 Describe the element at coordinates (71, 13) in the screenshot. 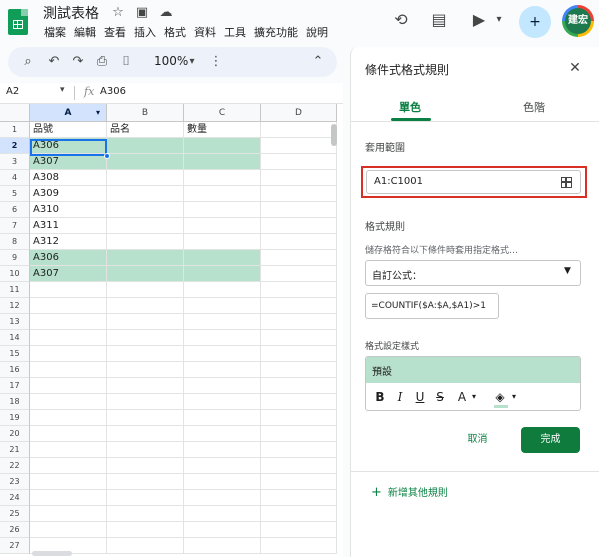

I see `document-title: 測試表格` at that location.